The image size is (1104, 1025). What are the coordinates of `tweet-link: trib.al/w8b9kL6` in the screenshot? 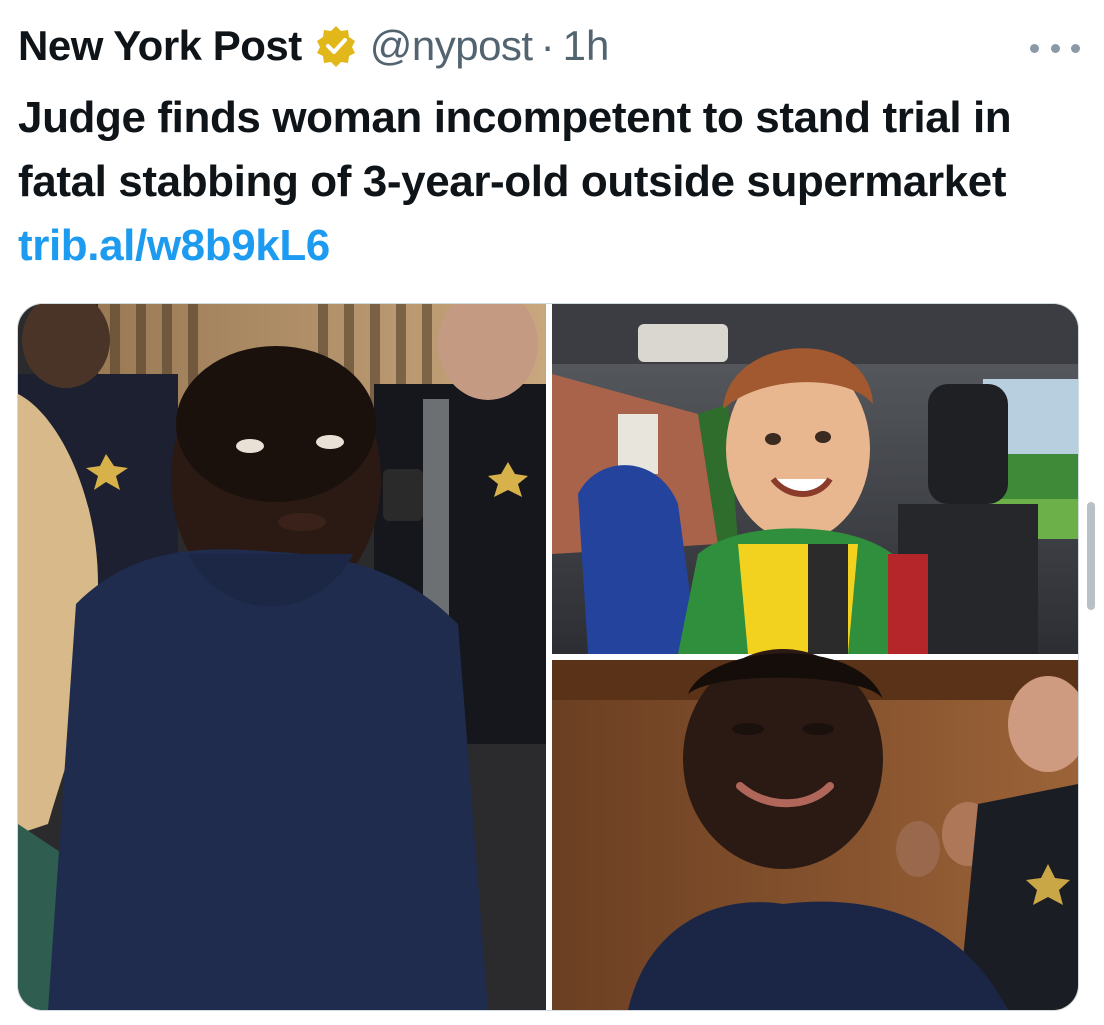 It's located at (174, 245).